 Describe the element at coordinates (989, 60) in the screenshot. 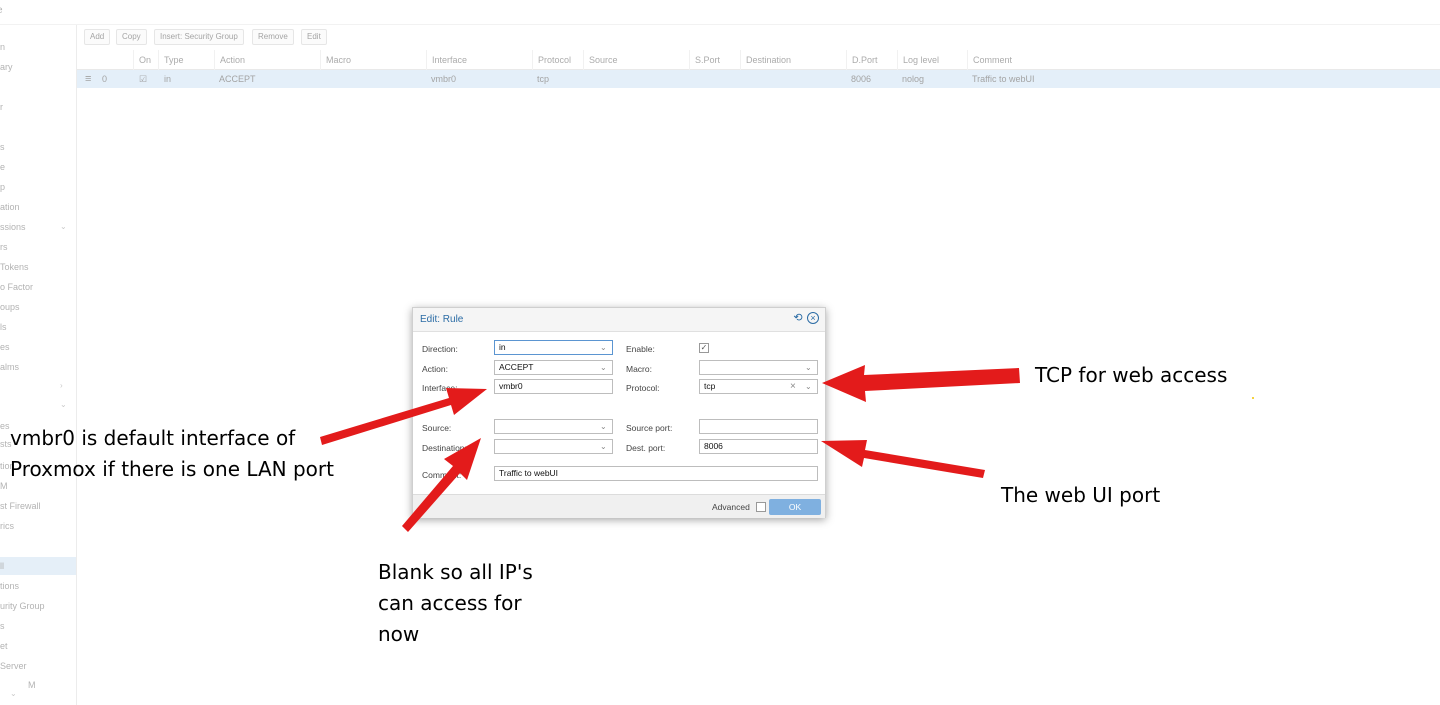

I see `column-header-comment: Comment` at that location.